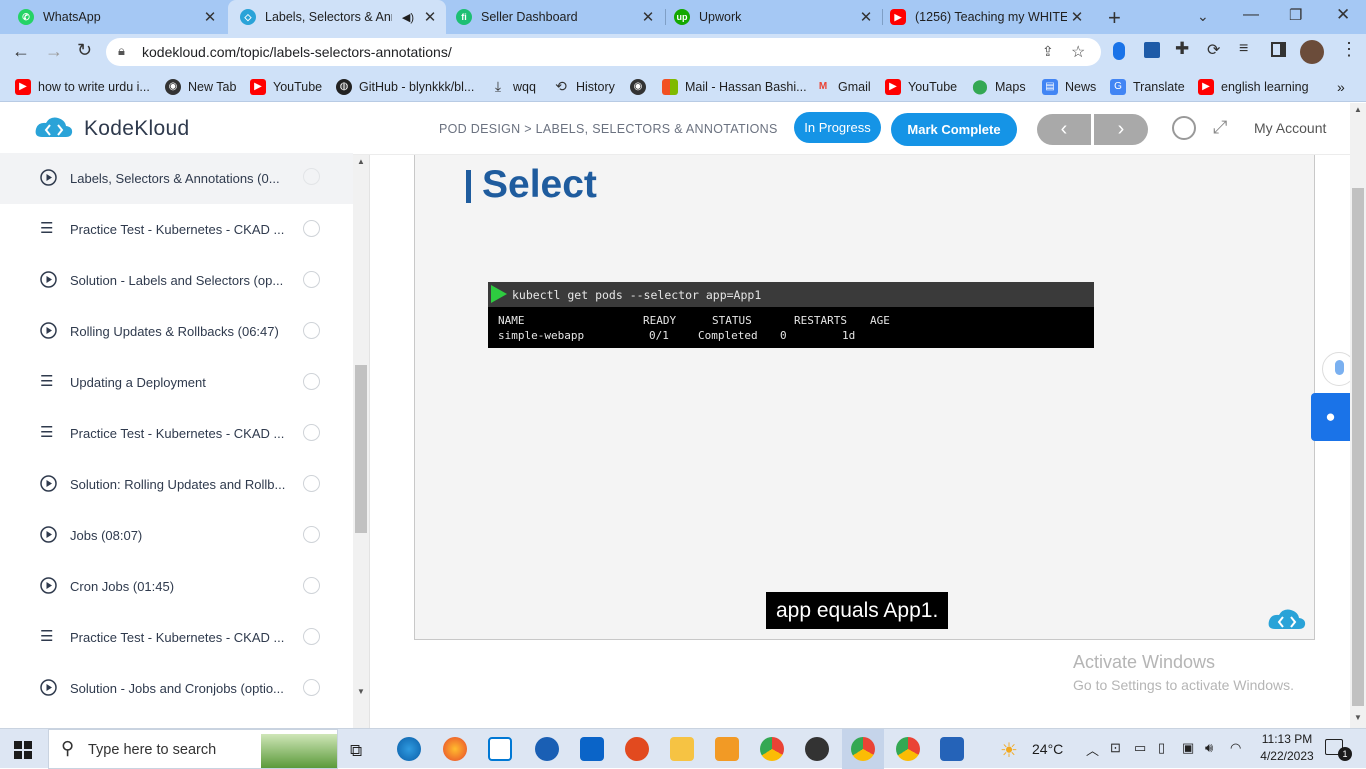 Image resolution: width=1366 pixels, height=769 pixels. I want to click on dark-mode-icon, so click(1184, 128).